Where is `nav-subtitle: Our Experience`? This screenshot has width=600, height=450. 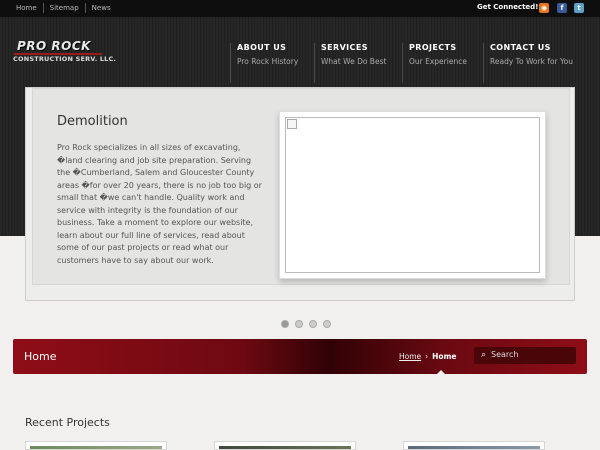 nav-subtitle: Our Experience is located at coordinates (438, 61).